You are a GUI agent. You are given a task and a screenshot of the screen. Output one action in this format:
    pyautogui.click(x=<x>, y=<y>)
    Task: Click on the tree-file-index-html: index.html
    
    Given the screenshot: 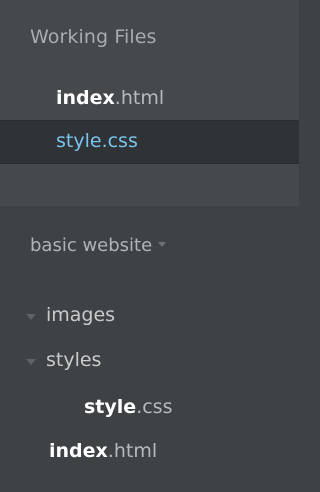 What is the action you would take?
    pyautogui.click(x=149, y=452)
    